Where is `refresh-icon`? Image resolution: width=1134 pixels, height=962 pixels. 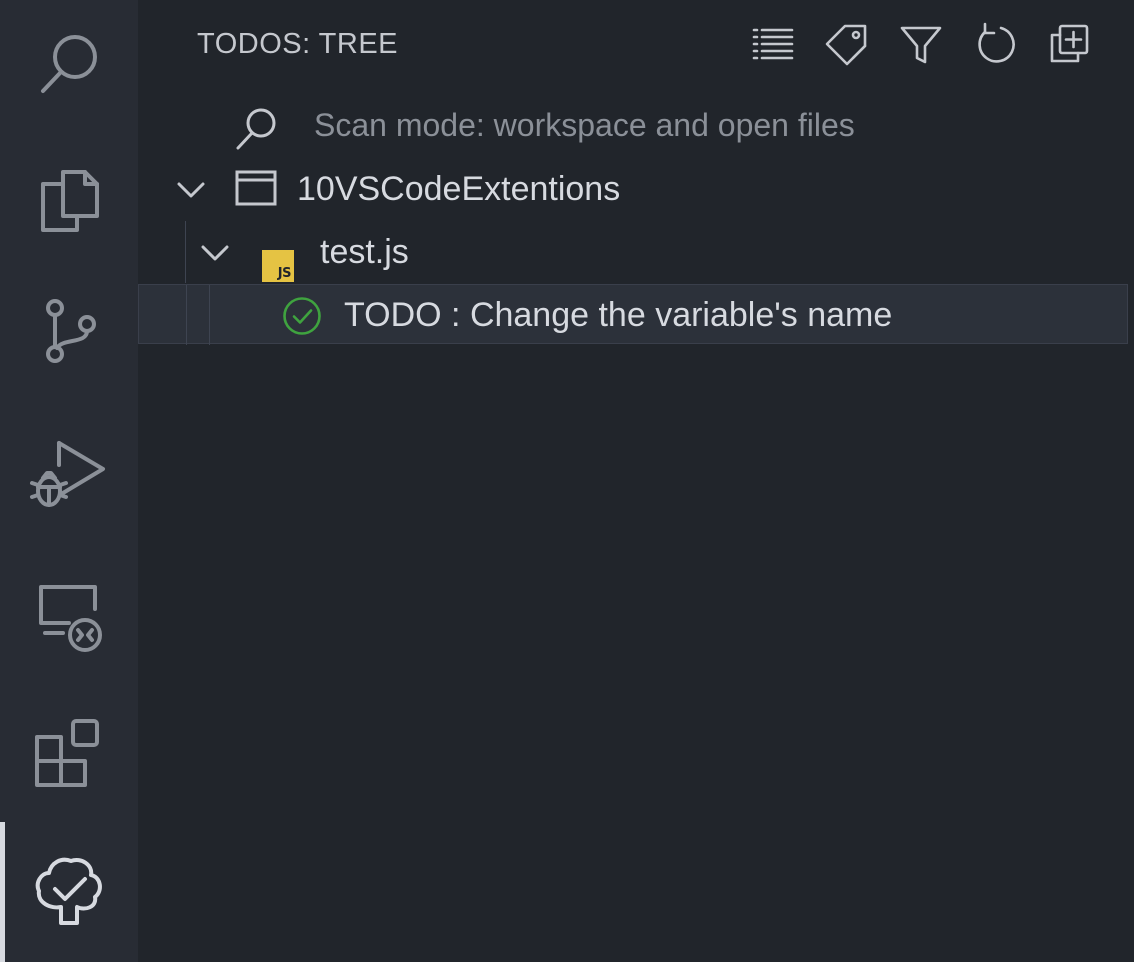
refresh-icon is located at coordinates (996, 42).